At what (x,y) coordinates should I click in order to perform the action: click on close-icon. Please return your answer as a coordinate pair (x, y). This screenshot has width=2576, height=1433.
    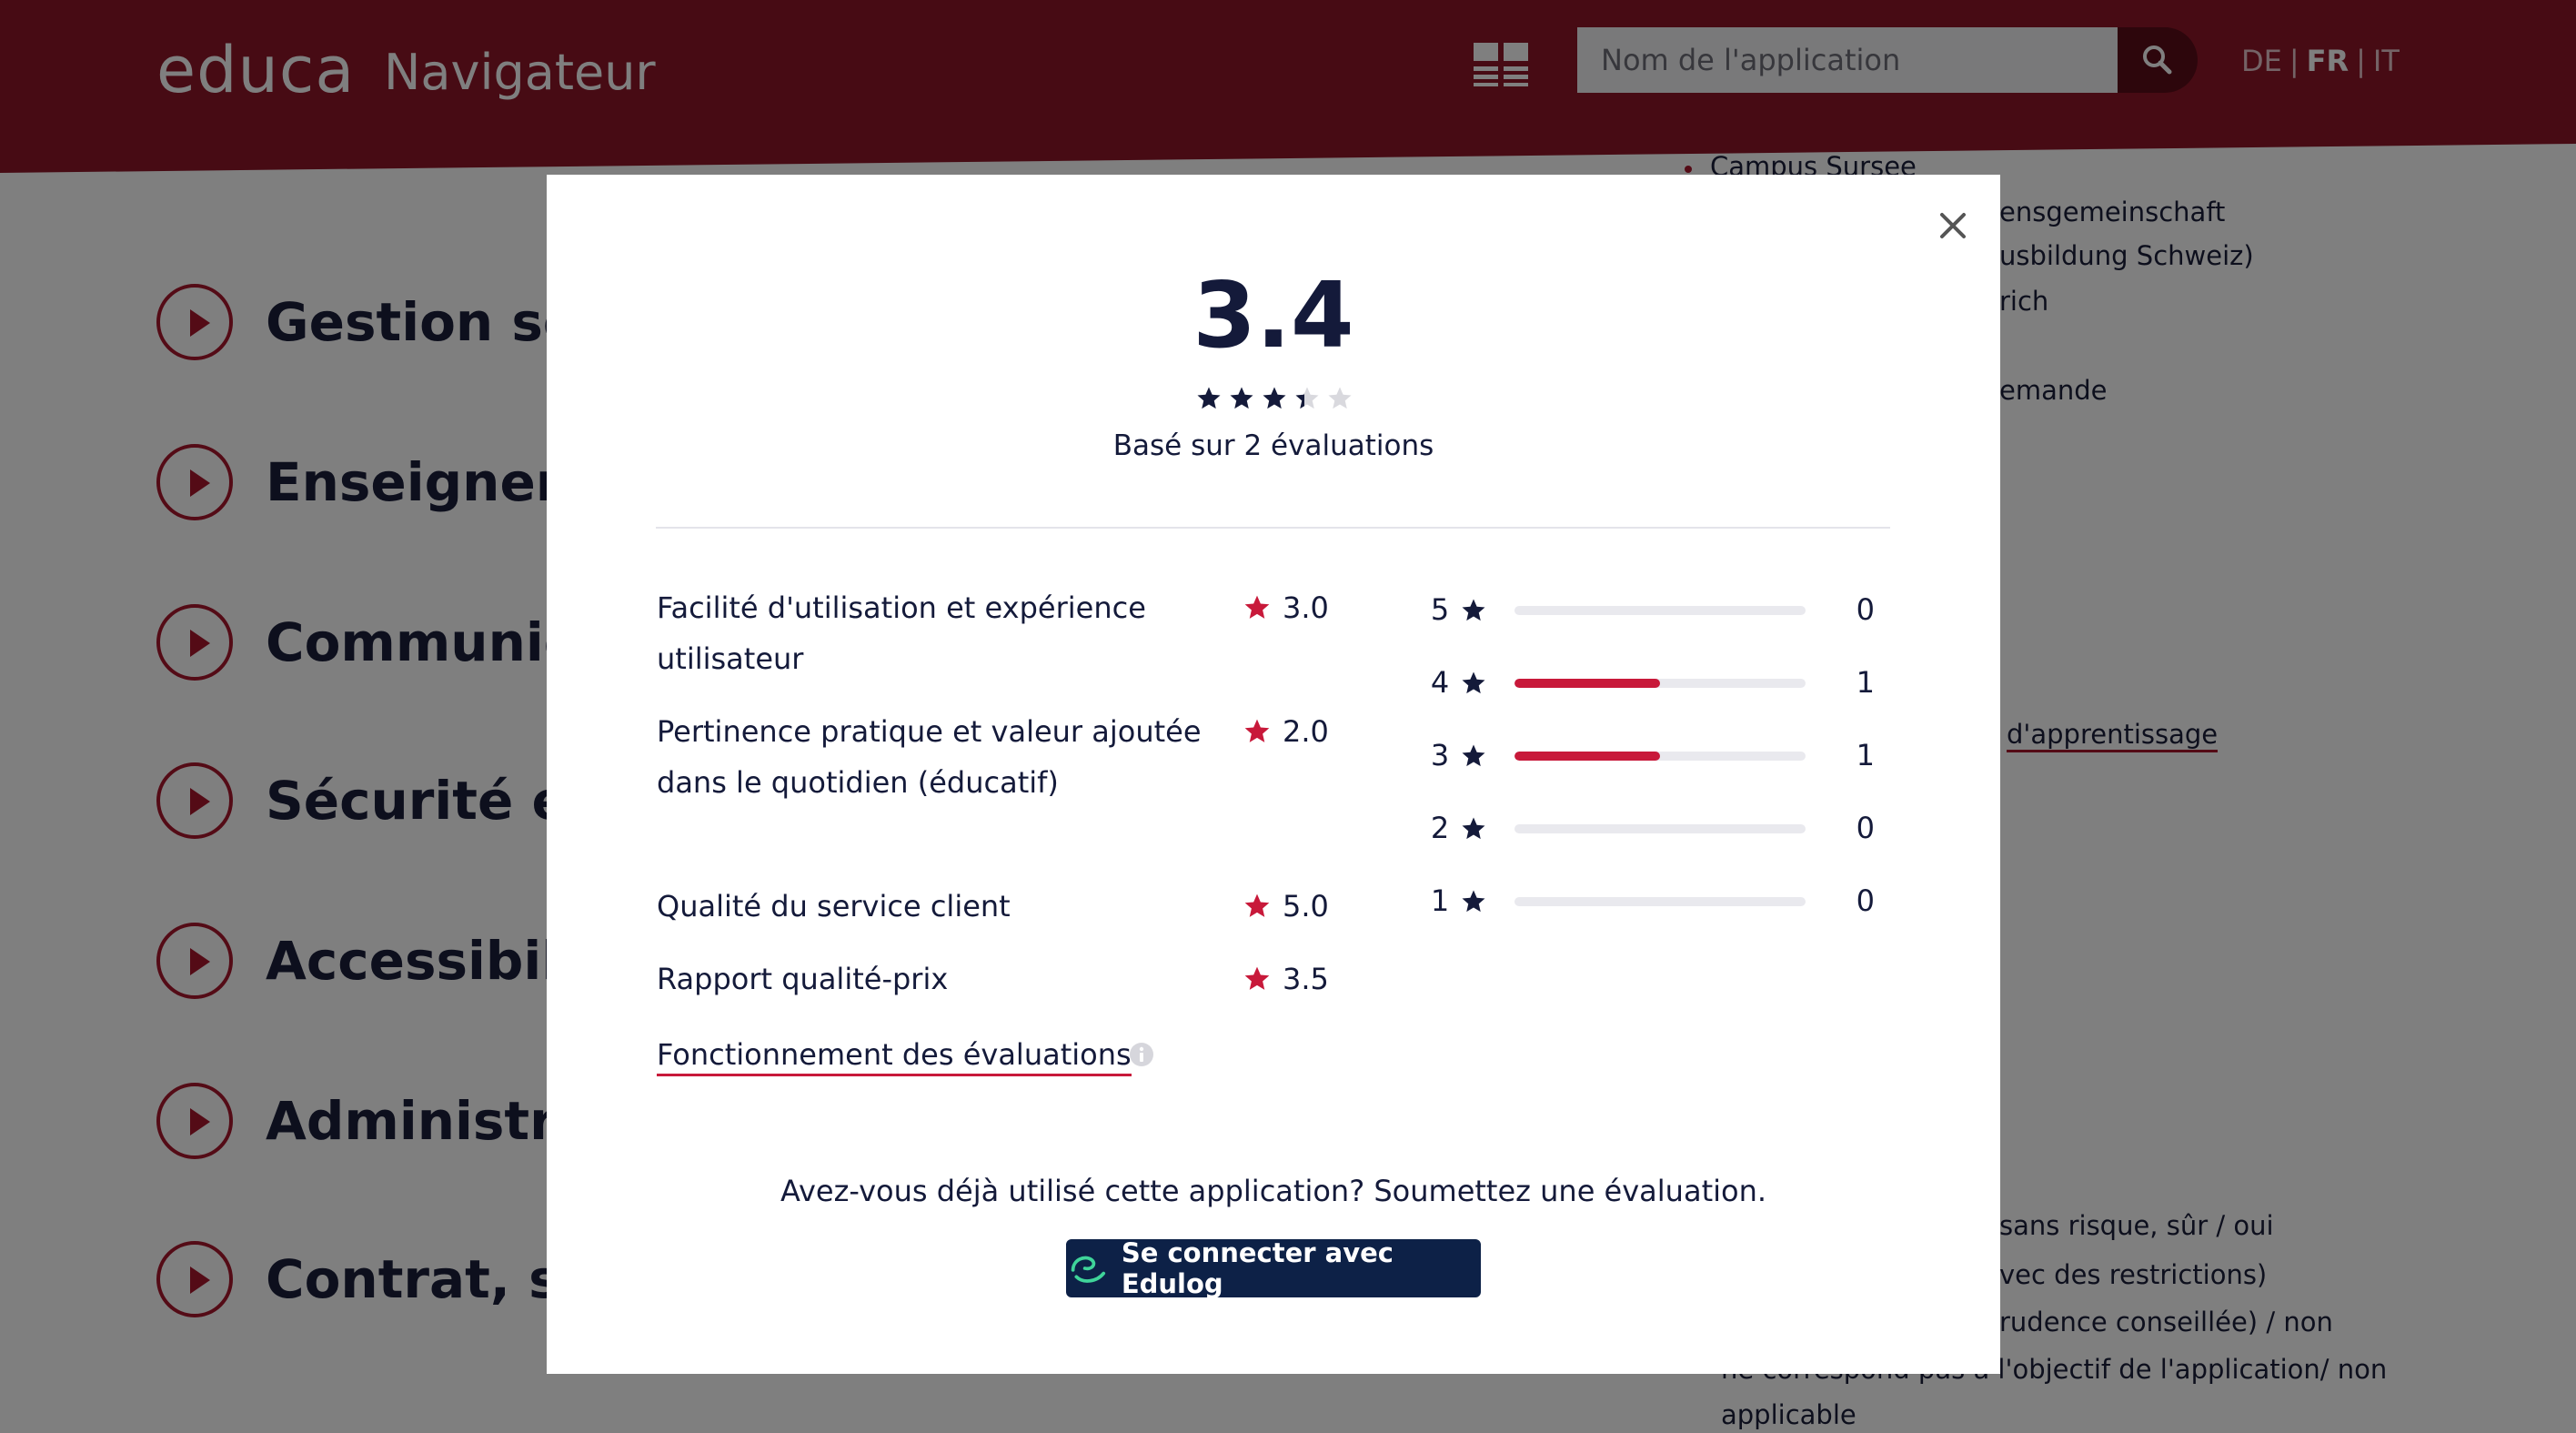
    Looking at the image, I should click on (1953, 226).